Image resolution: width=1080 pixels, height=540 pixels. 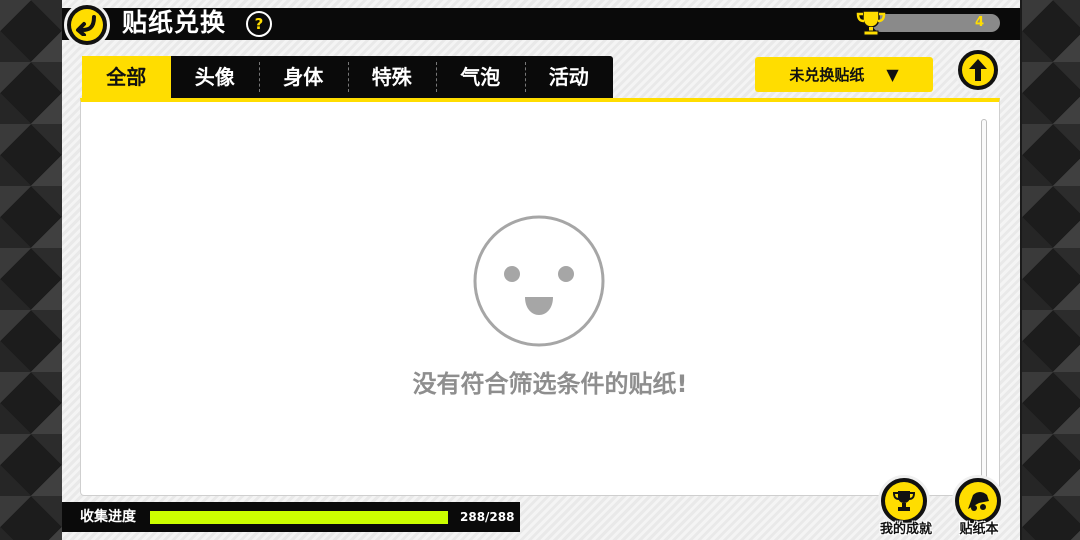 I want to click on sticker-book-label: 贴纸本, so click(x=979, y=529).